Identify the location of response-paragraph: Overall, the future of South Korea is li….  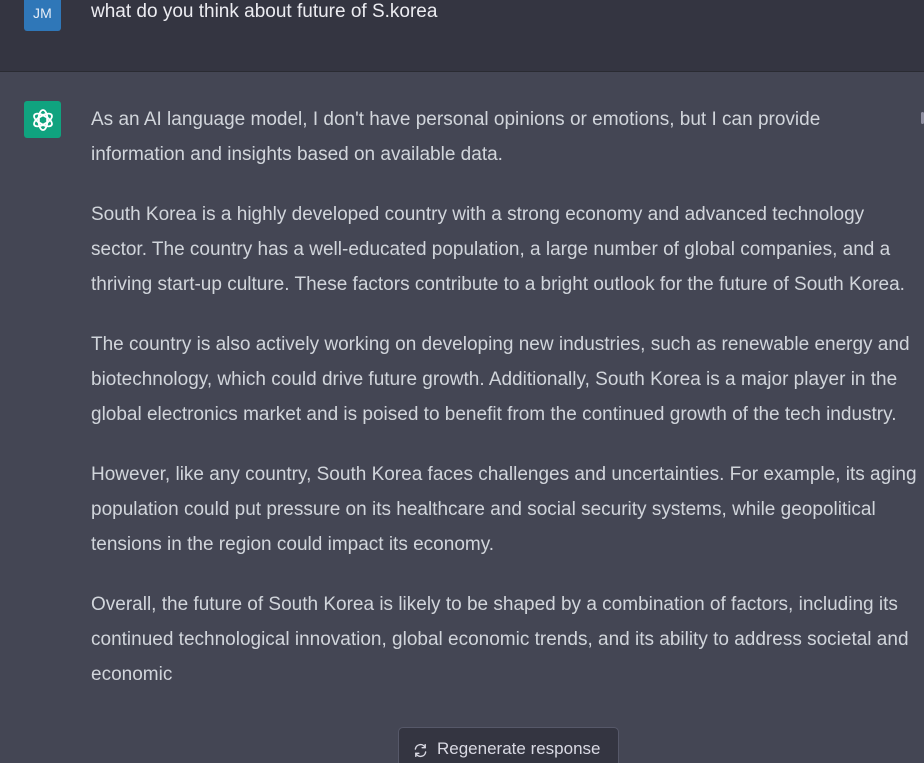
(500, 639).